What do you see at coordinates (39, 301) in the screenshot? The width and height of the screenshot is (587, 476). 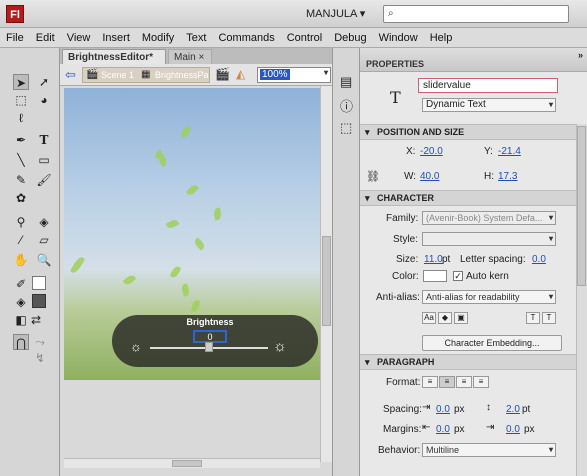 I see `fill-color-swatch` at bounding box center [39, 301].